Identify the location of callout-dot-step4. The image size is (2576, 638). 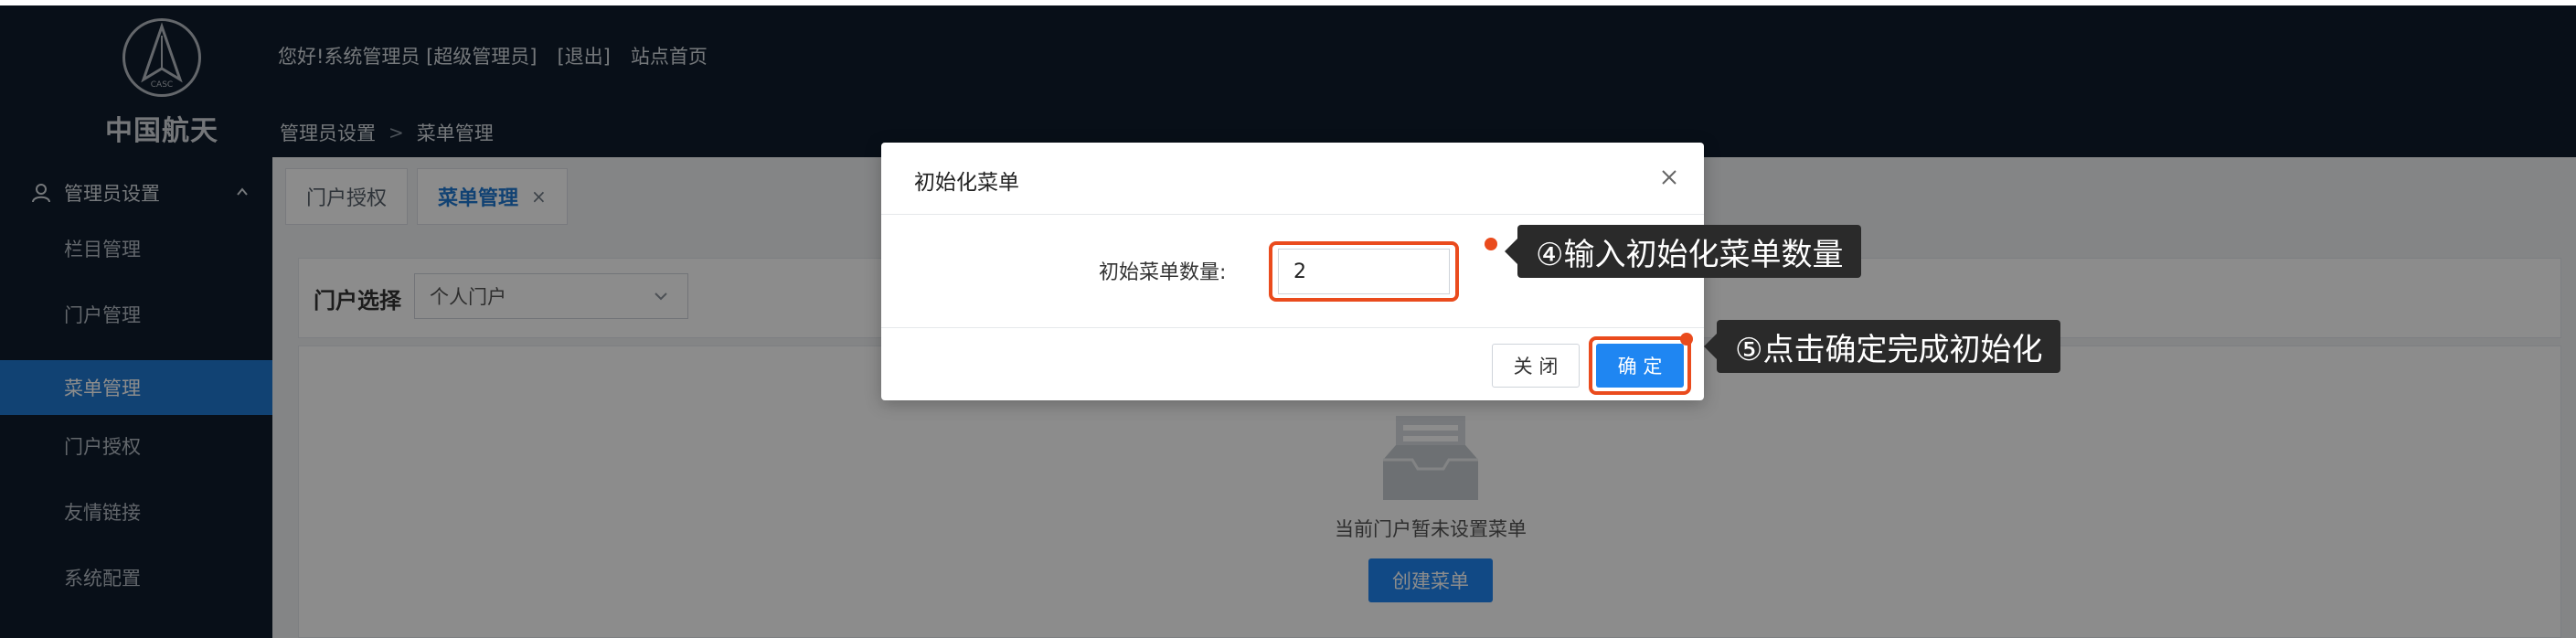
(1491, 244).